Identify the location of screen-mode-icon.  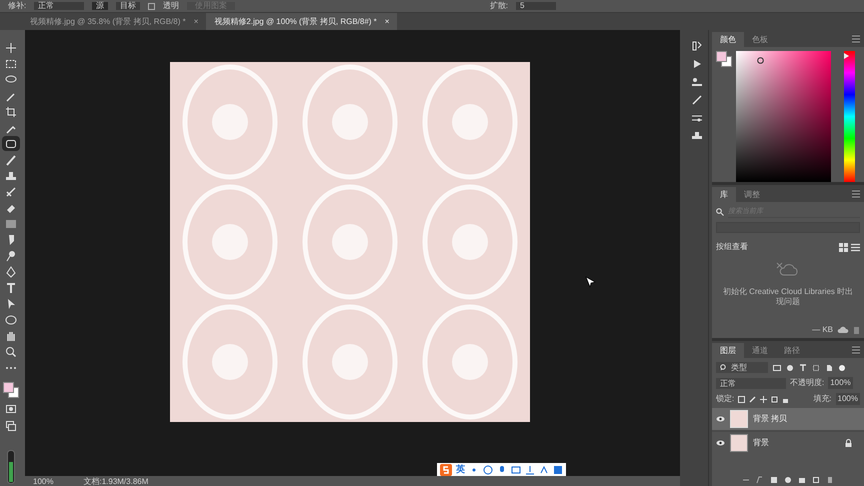
(11, 426).